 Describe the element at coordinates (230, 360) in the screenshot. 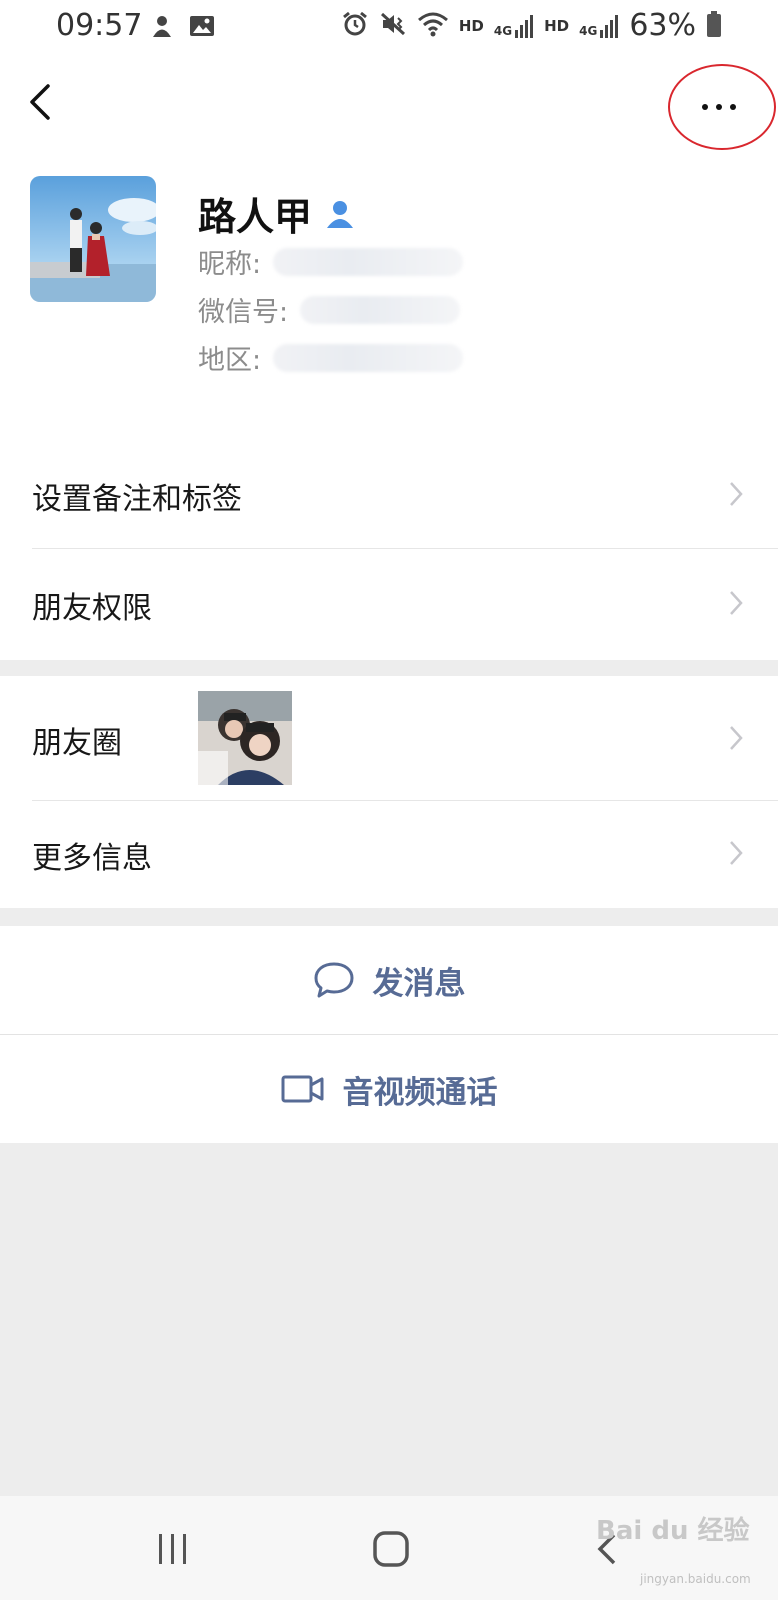

I see `region-label: 地区:` at that location.